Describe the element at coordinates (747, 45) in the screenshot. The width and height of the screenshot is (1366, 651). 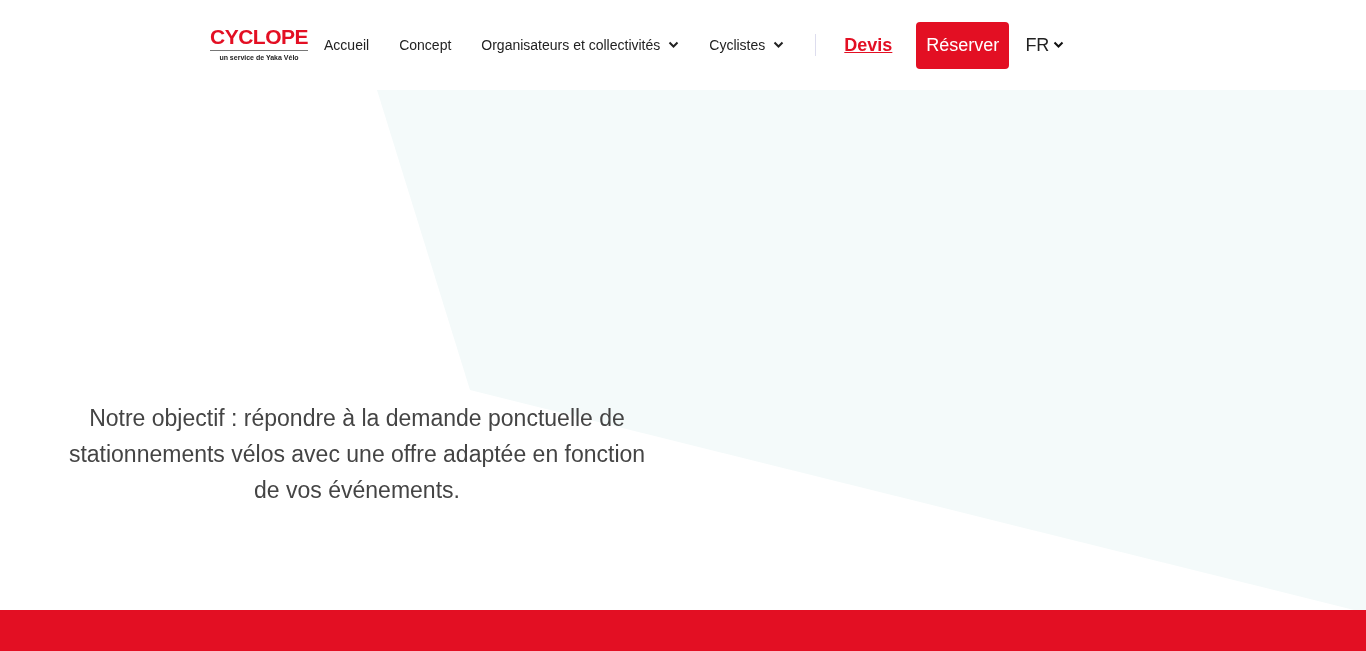
I see `nav-link: Cyclistes` at that location.